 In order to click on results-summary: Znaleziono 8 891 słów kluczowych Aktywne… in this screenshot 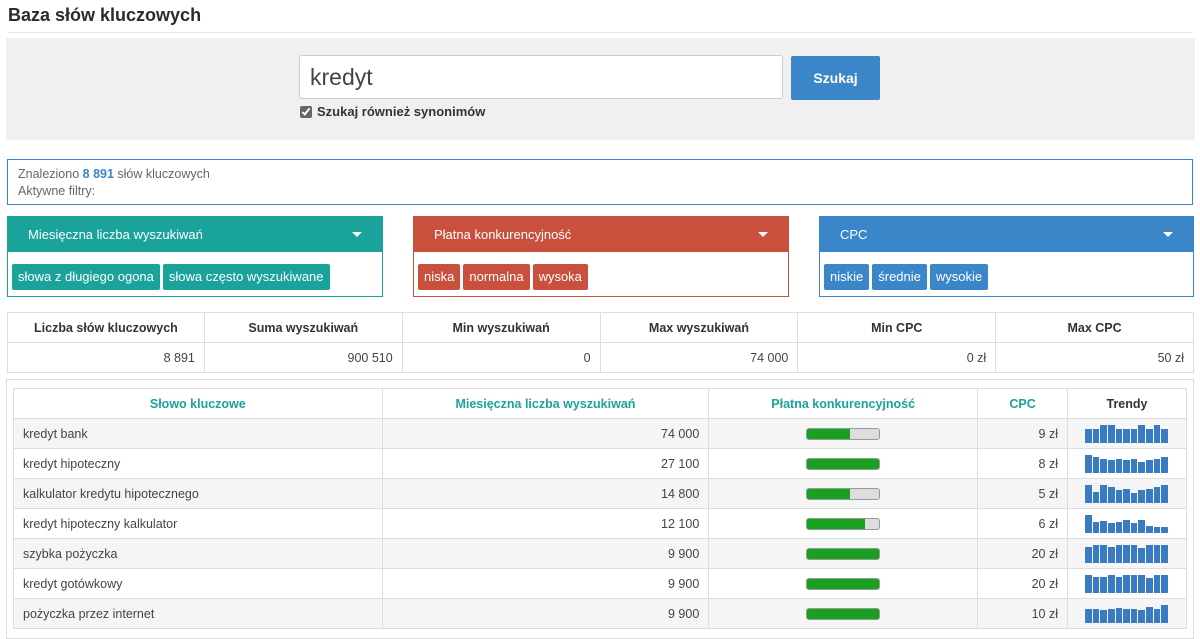, I will do `click(600, 182)`.